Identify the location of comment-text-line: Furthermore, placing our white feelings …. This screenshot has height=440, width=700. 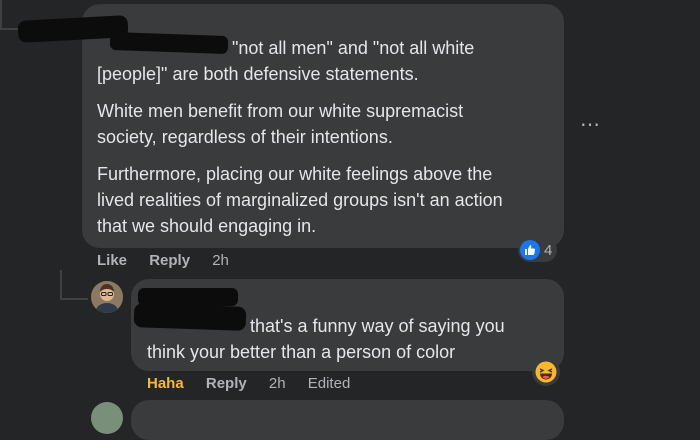
(295, 174).